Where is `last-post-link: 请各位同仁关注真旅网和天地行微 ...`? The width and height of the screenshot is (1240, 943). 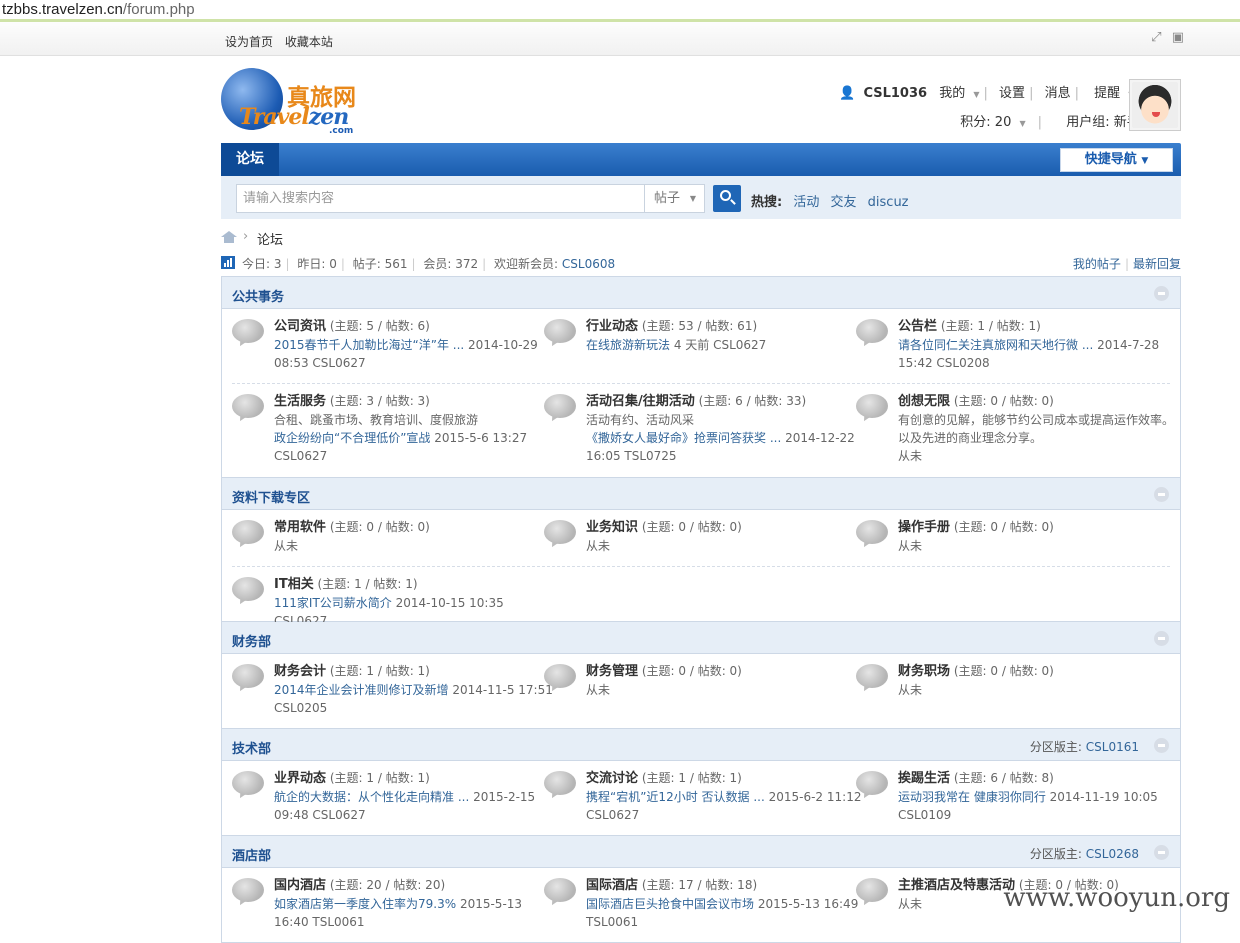
last-post-link: 请各位同仁关注真旅网和天地行微 ... is located at coordinates (995, 345).